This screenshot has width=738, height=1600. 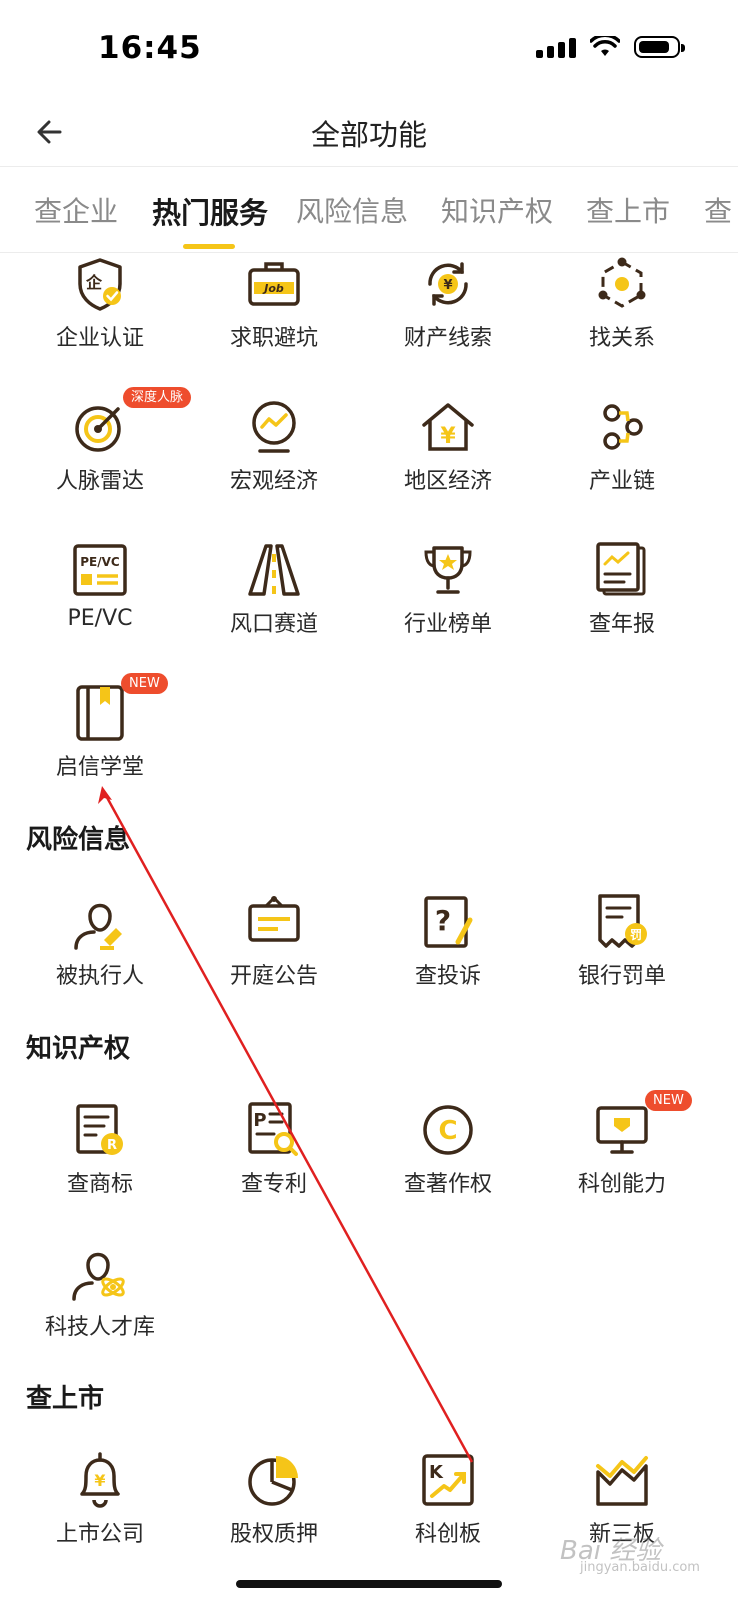 I want to click on feature-label: 查投诉, so click(x=447, y=976).